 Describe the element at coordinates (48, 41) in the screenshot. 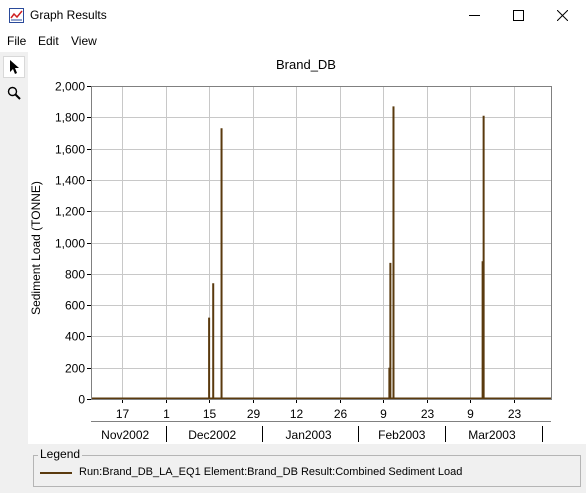

I see `menu-edit: Edit` at that location.